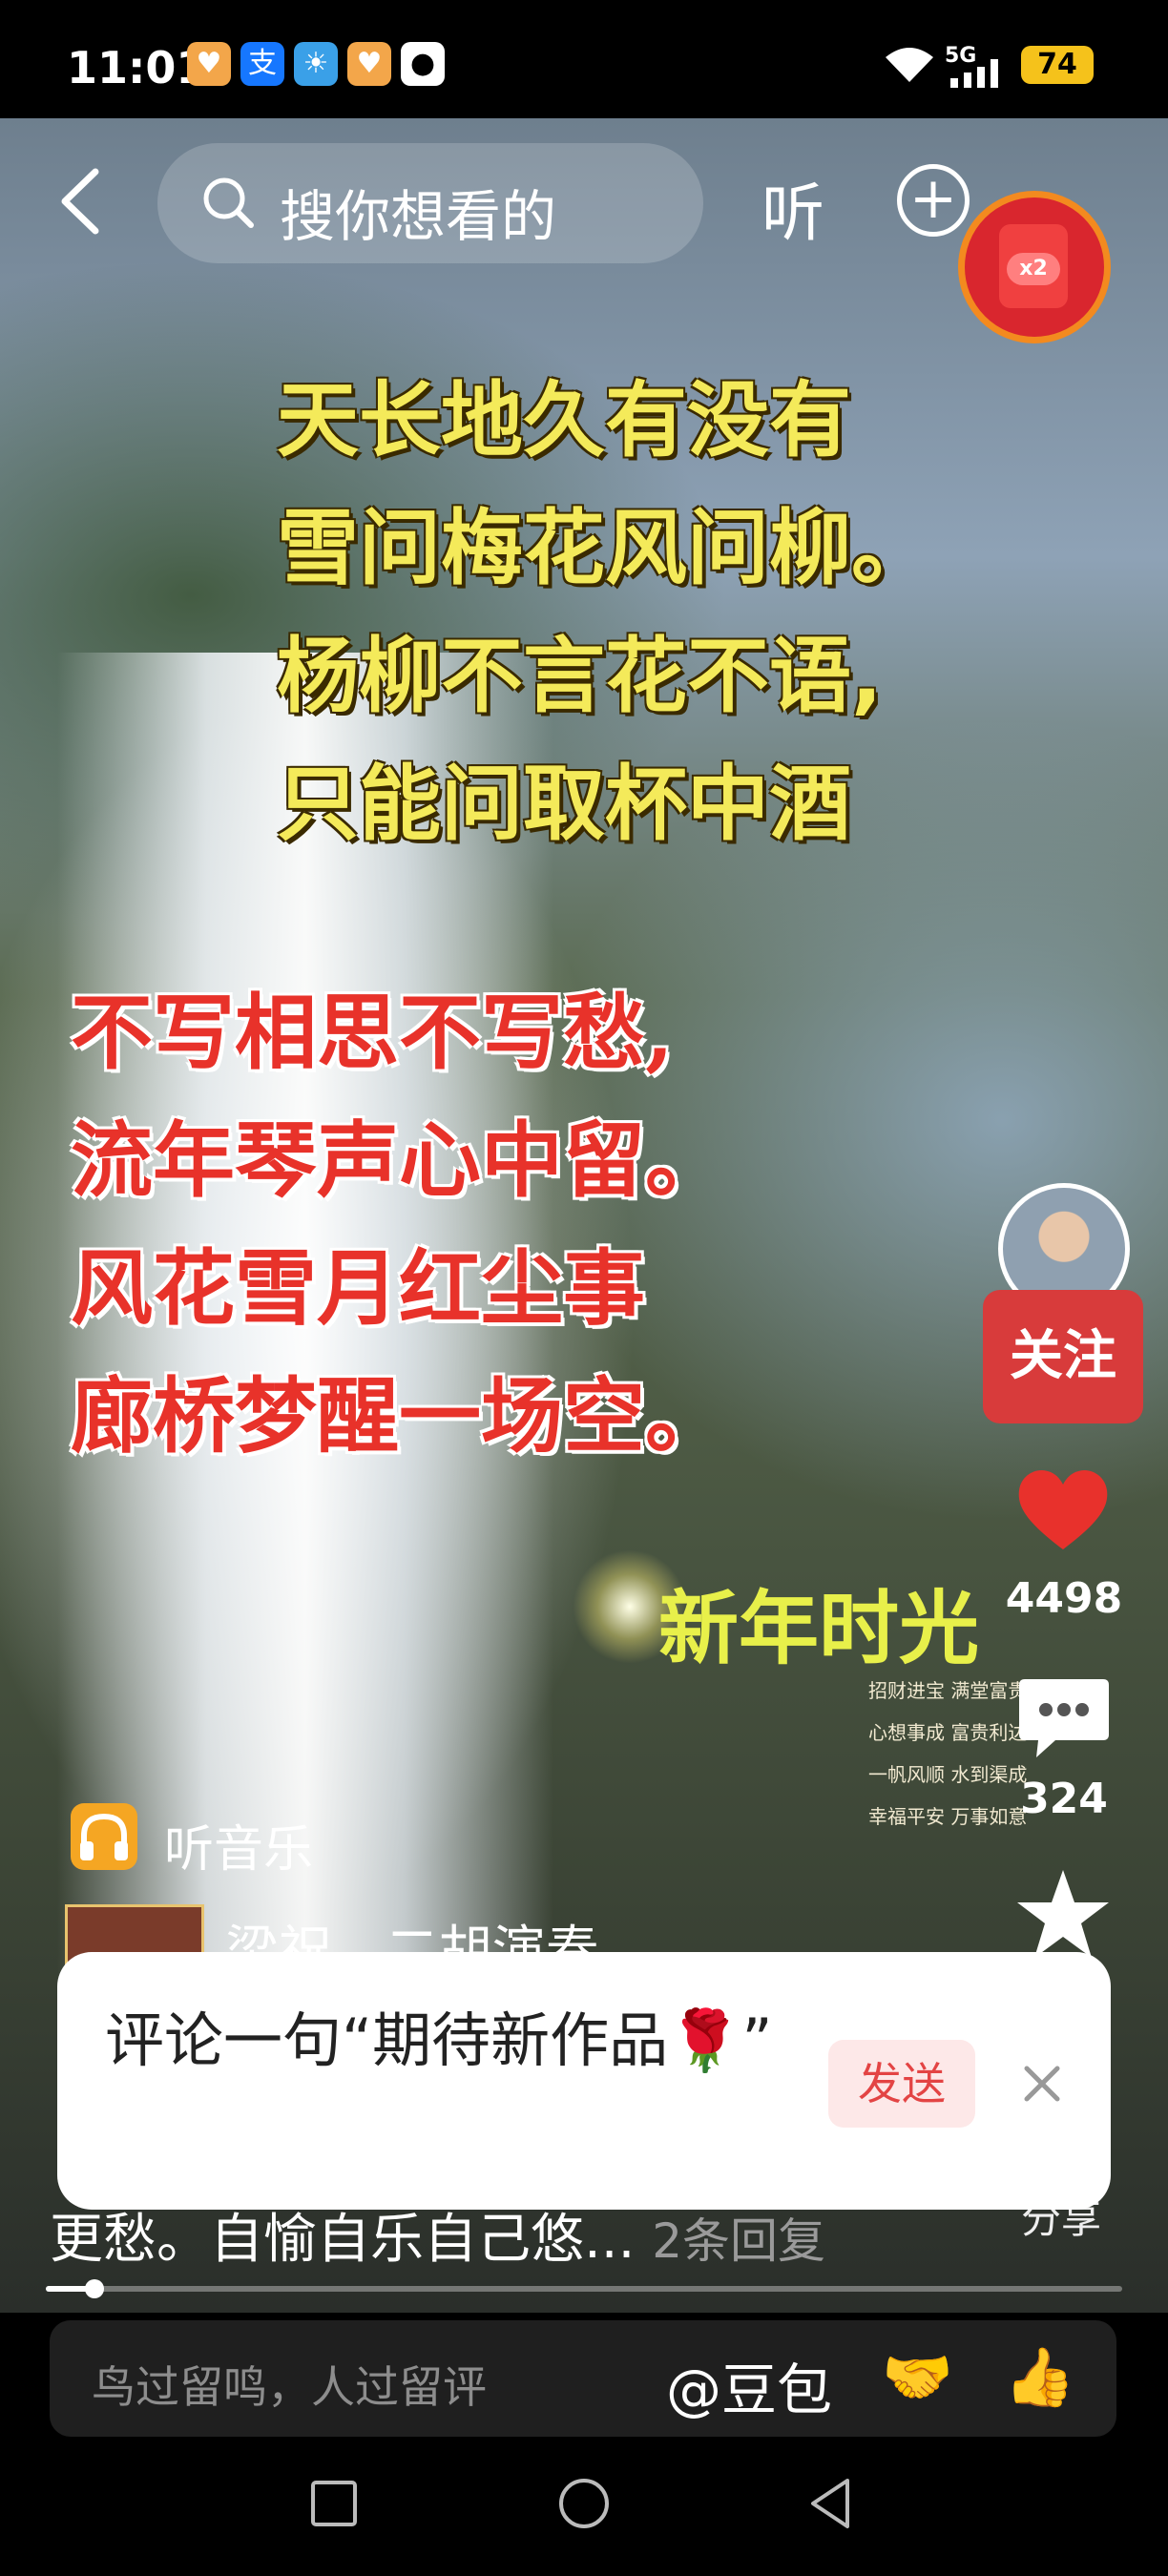 This screenshot has width=1168, height=2576. What do you see at coordinates (1042, 2083) in the screenshot?
I see `close-icon` at bounding box center [1042, 2083].